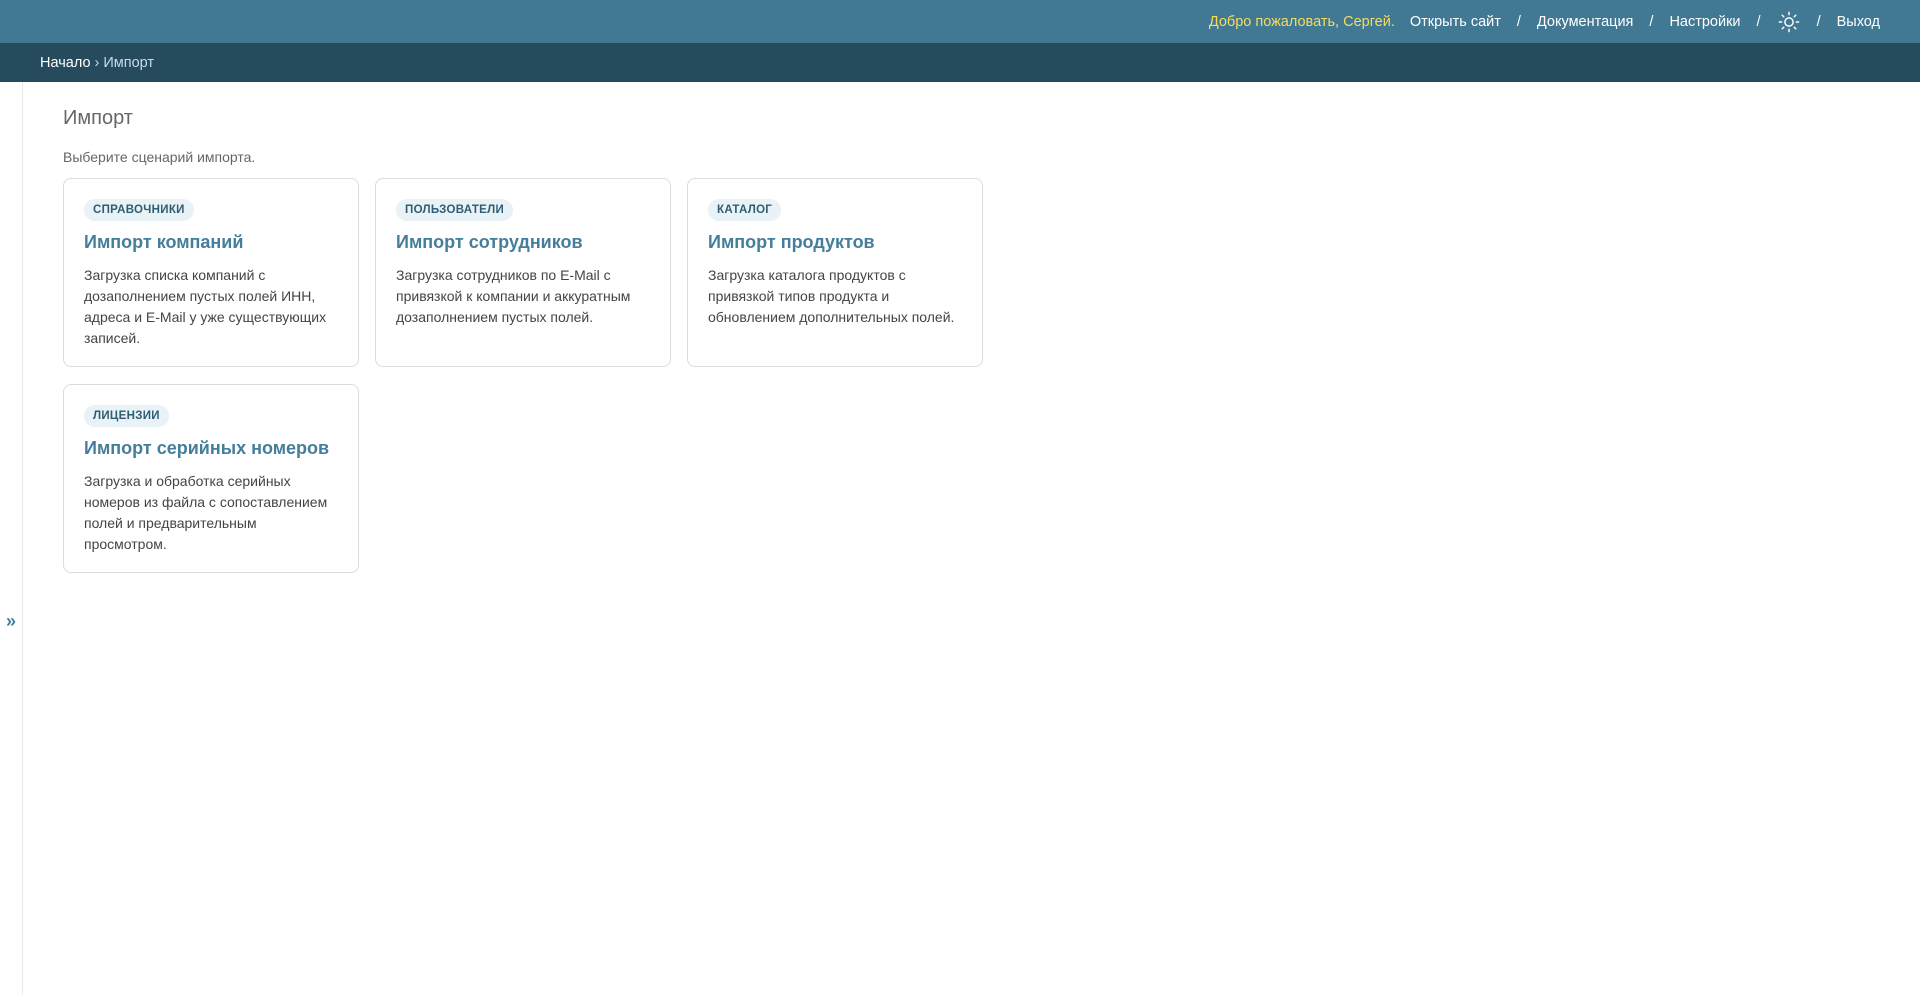  What do you see at coordinates (835, 242) in the screenshot?
I see `card-title: Импорт продуктов` at bounding box center [835, 242].